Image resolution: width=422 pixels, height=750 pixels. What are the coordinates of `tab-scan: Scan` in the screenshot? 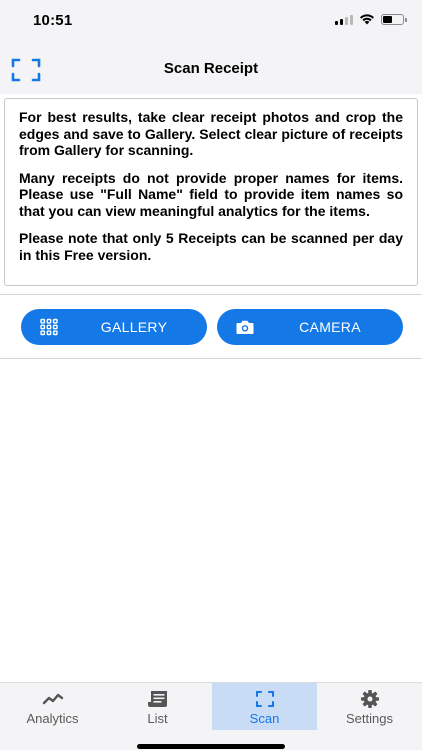 It's located at (264, 706).